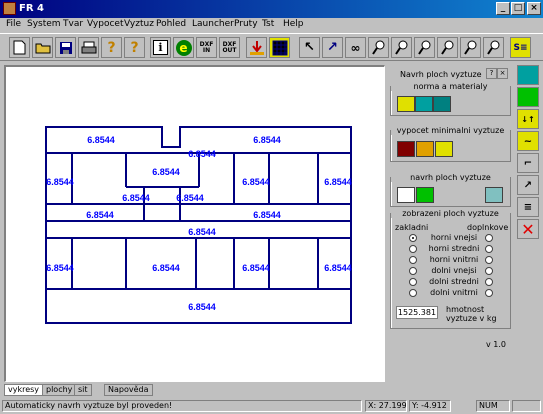  What do you see at coordinates (528, 185) in the screenshot?
I see `graph-icon: ↗` at bounding box center [528, 185].